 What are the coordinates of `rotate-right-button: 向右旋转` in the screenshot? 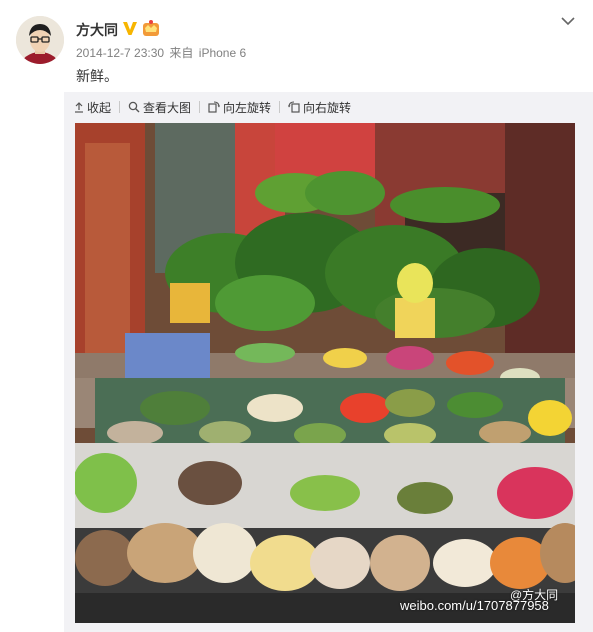 It's located at (319, 107).